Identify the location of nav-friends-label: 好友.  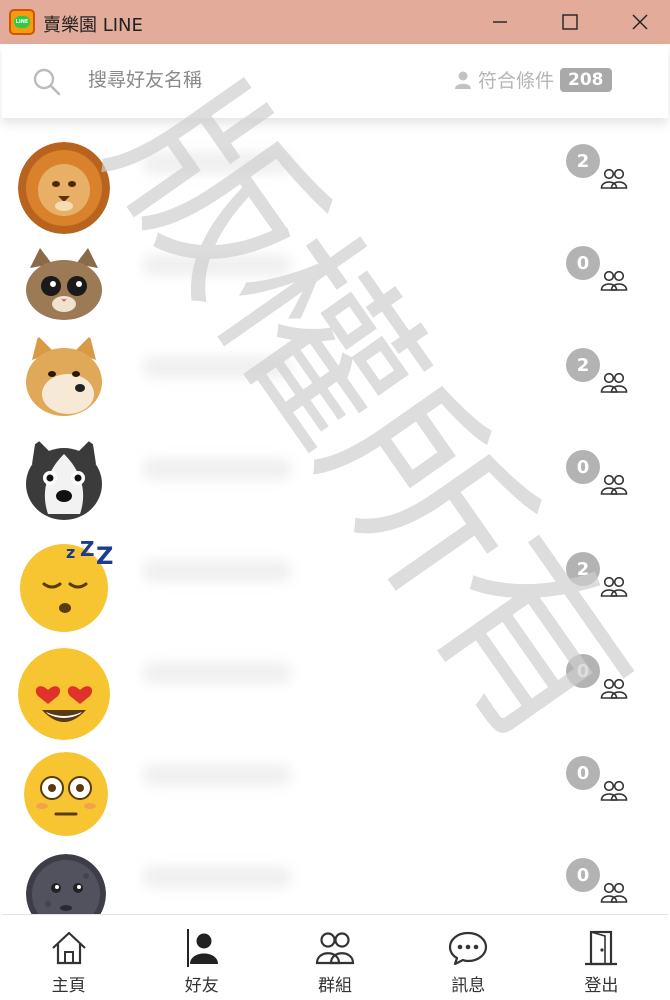
(201, 986).